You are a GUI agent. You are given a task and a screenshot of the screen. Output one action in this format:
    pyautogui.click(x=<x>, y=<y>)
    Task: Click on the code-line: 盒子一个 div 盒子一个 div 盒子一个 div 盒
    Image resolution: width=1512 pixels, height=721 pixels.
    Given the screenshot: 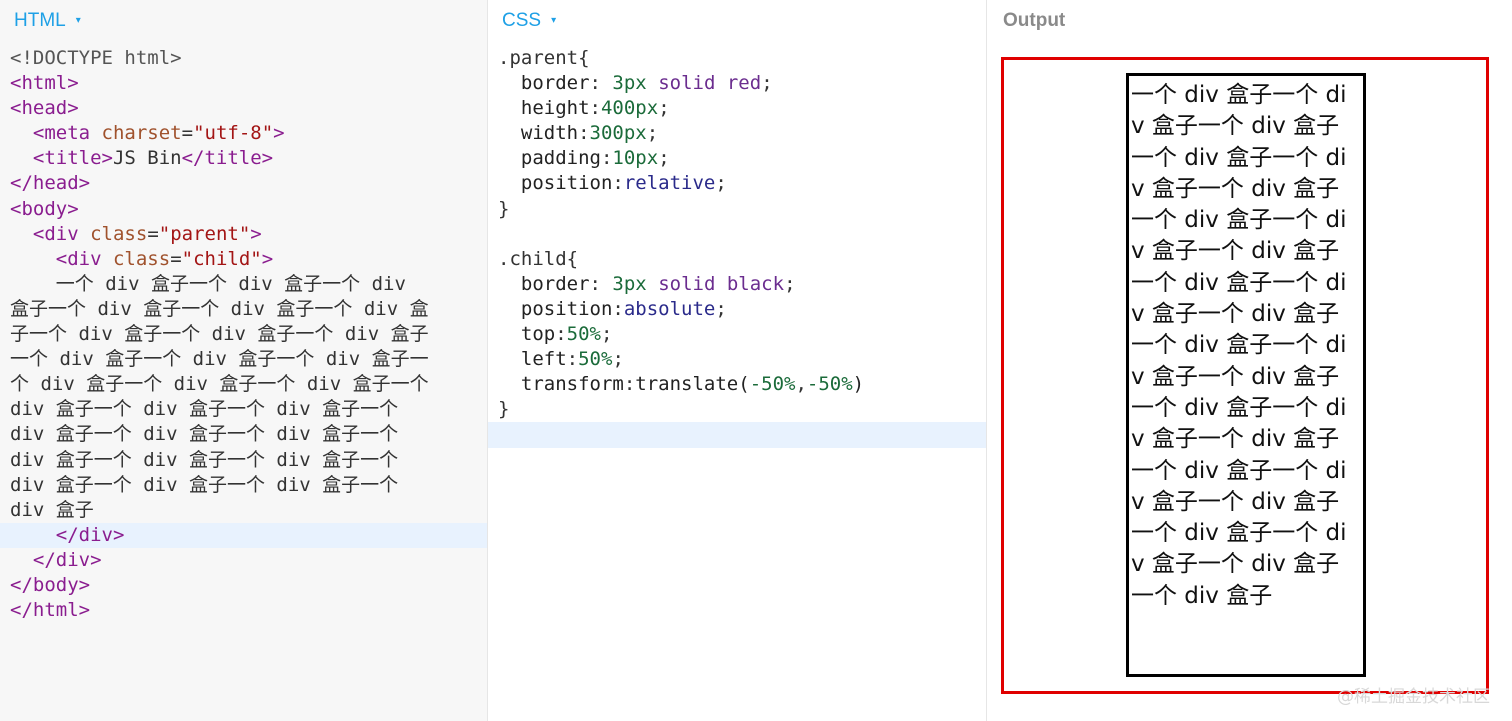 What is the action you would take?
    pyautogui.click(x=243, y=309)
    